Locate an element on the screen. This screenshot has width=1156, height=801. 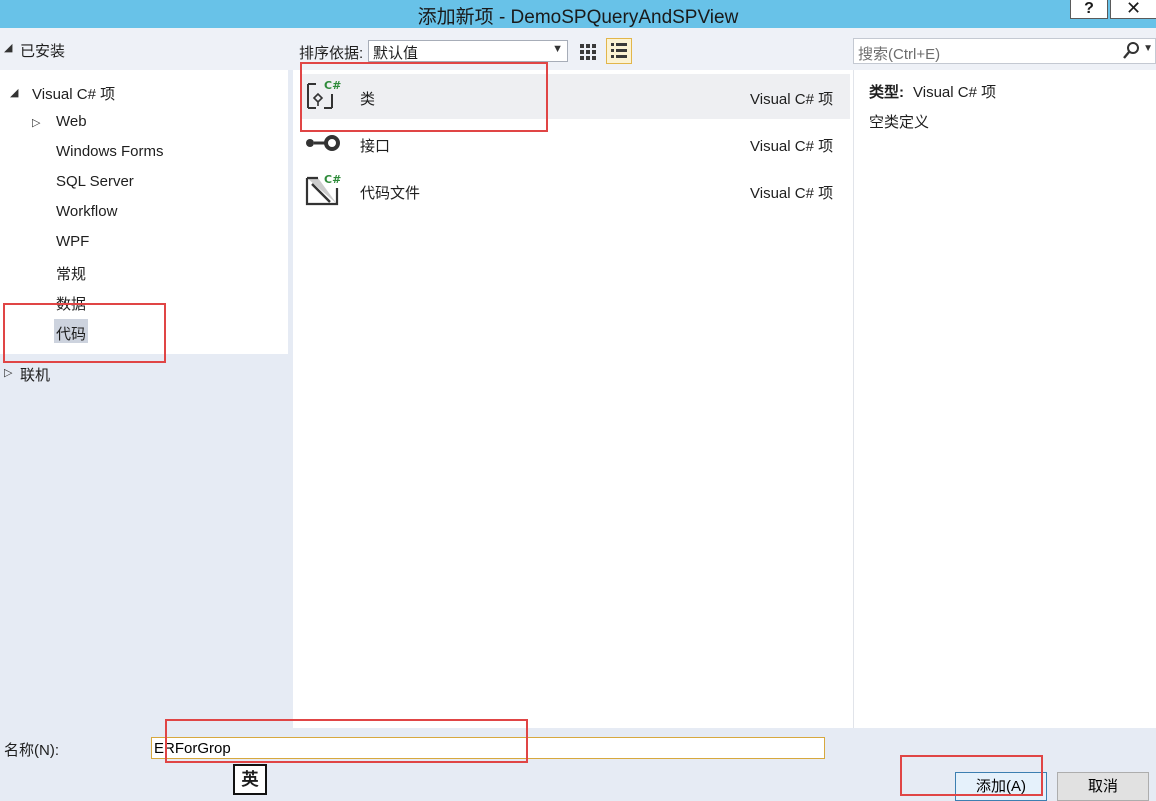
name-label: 名称(N): is located at coordinates (31, 750).